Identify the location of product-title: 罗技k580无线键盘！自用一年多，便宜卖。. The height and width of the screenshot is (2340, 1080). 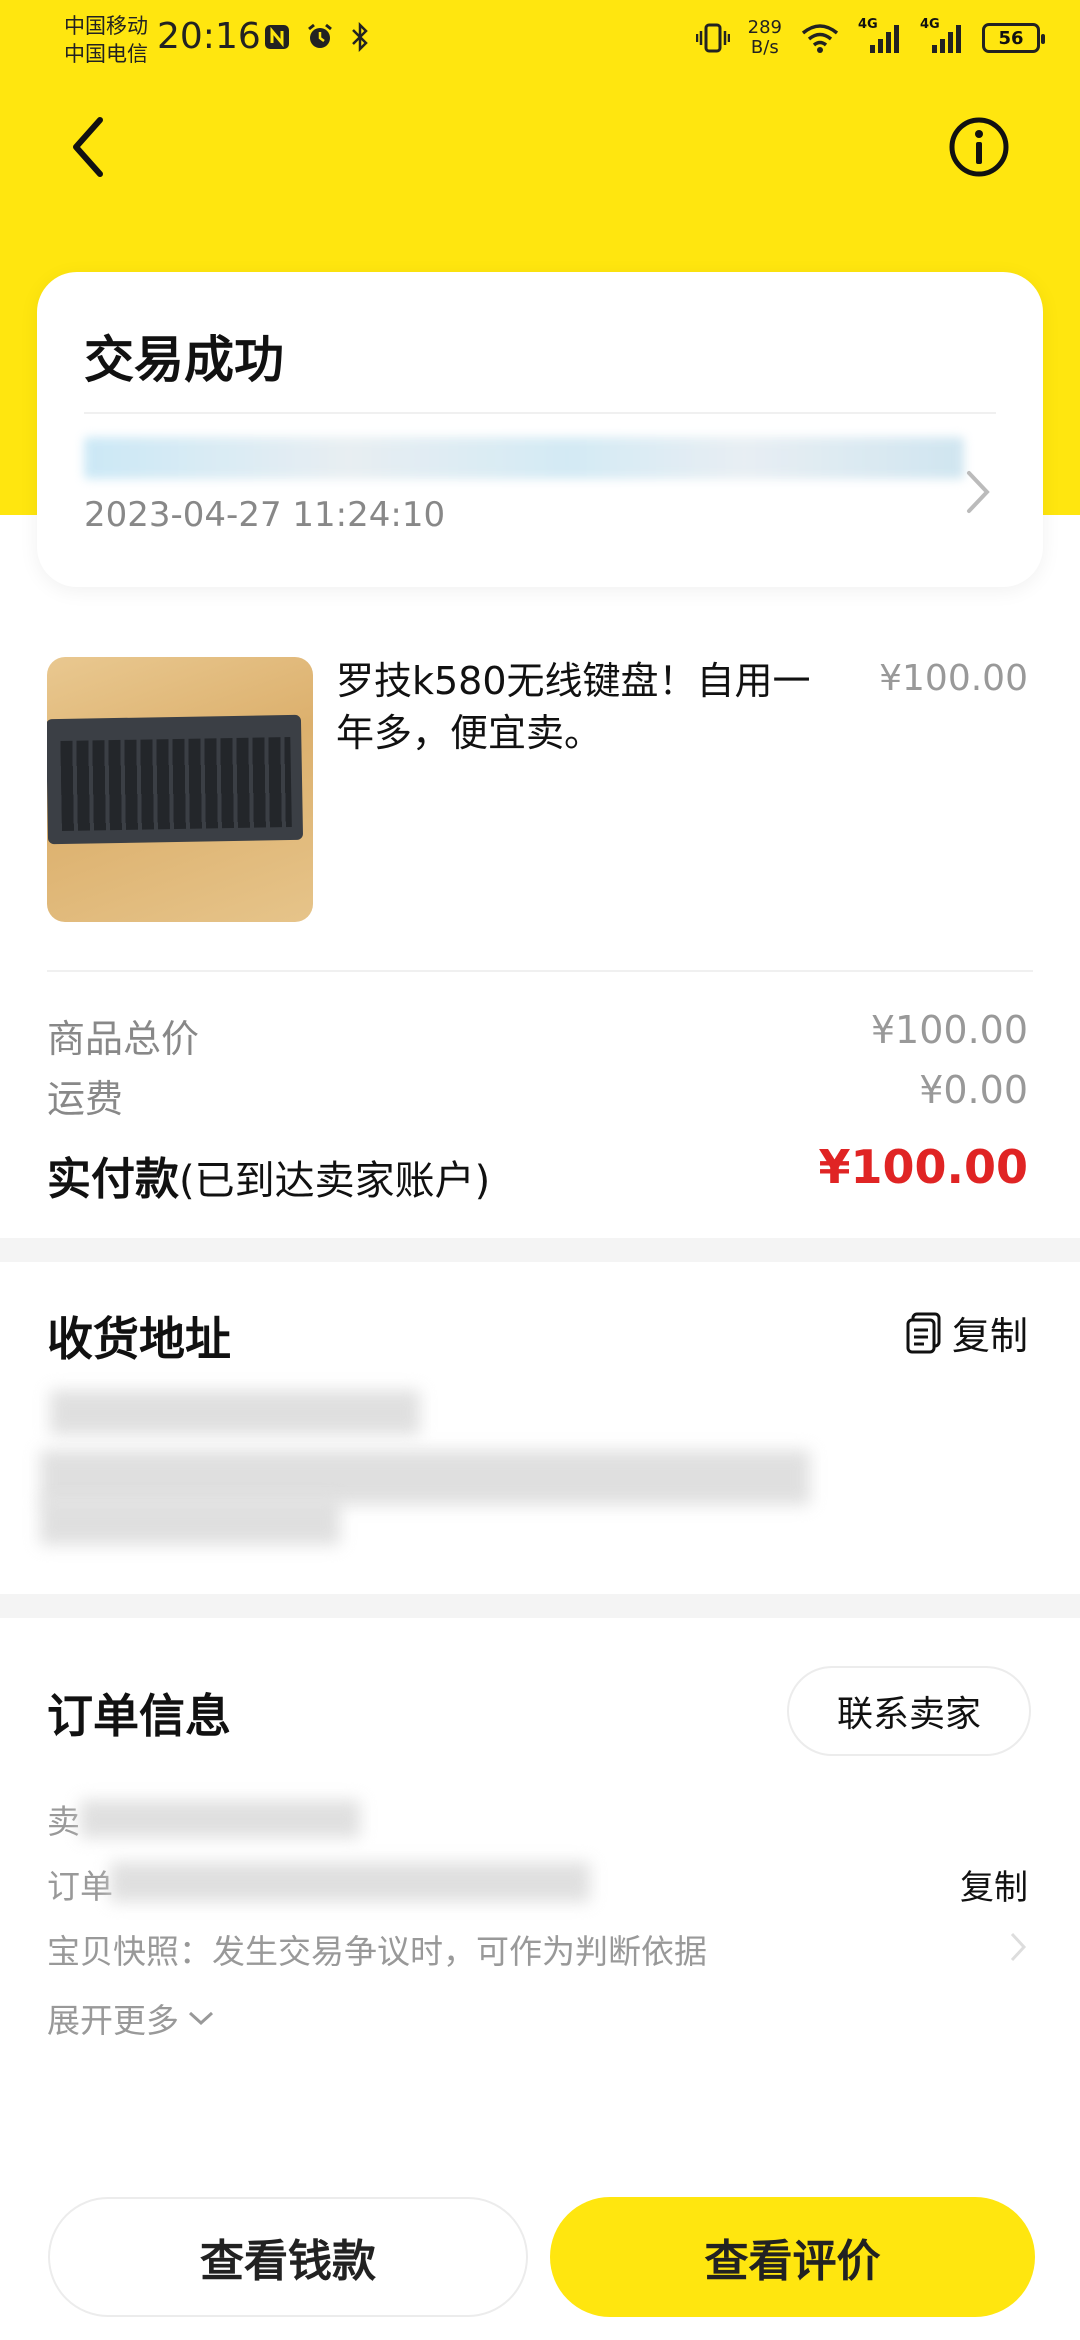
(581, 707).